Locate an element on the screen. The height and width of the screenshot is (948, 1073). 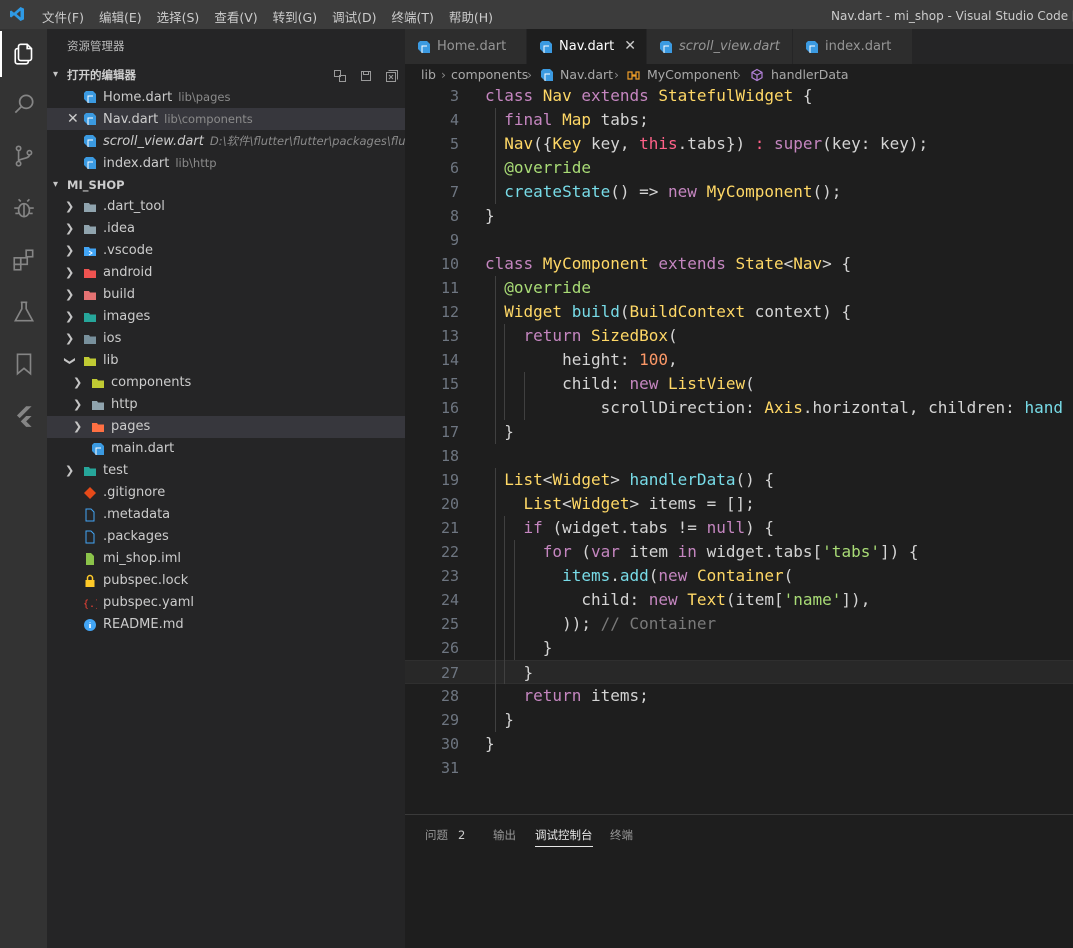
new-untitled-file-icon is located at coordinates (340, 75).